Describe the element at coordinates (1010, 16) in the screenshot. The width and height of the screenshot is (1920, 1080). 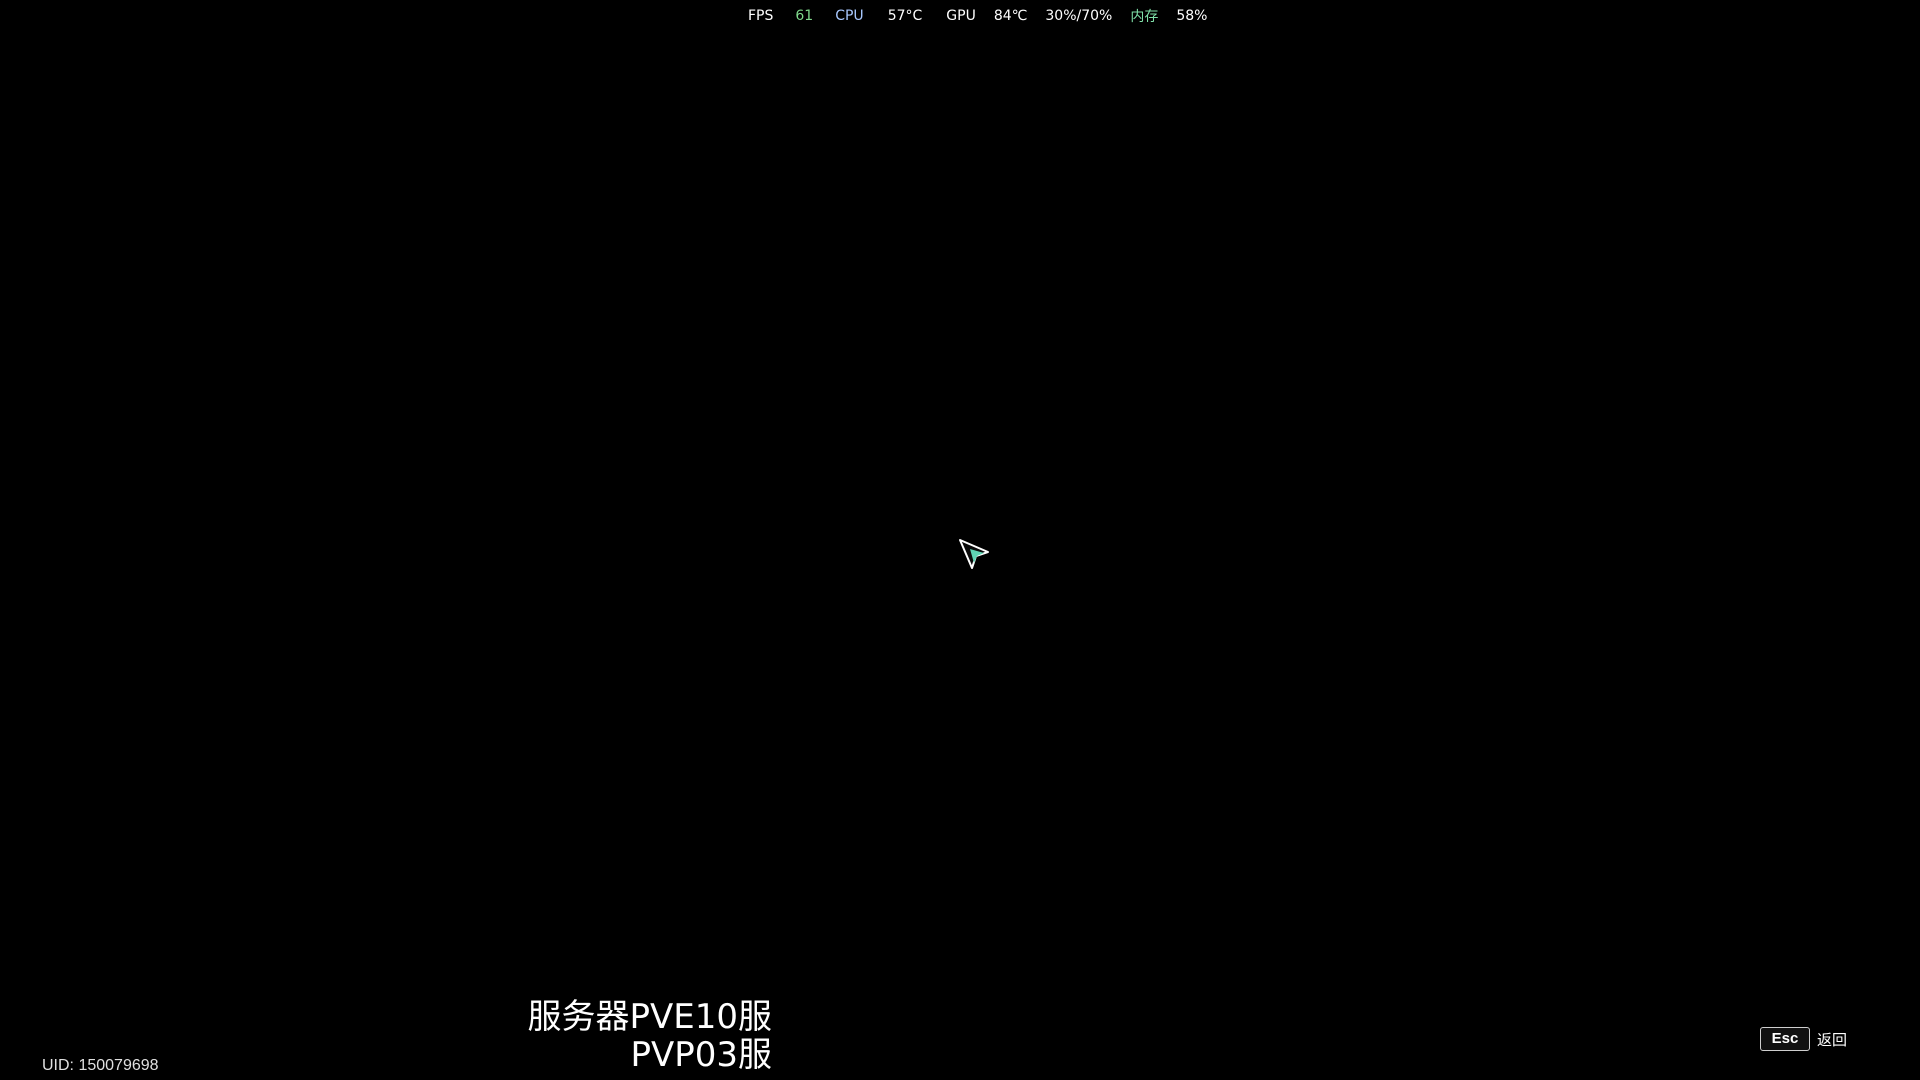
I see `gpu-temperature: 84℃` at that location.